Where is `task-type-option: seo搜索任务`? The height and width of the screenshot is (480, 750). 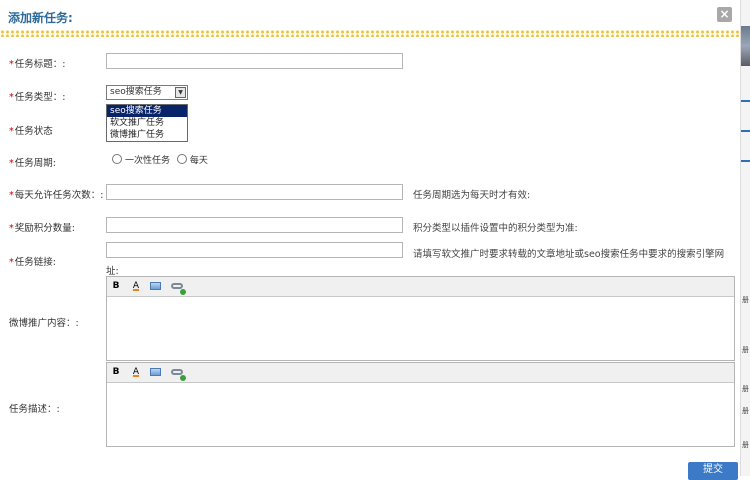 task-type-option: seo搜索任务 is located at coordinates (147, 111).